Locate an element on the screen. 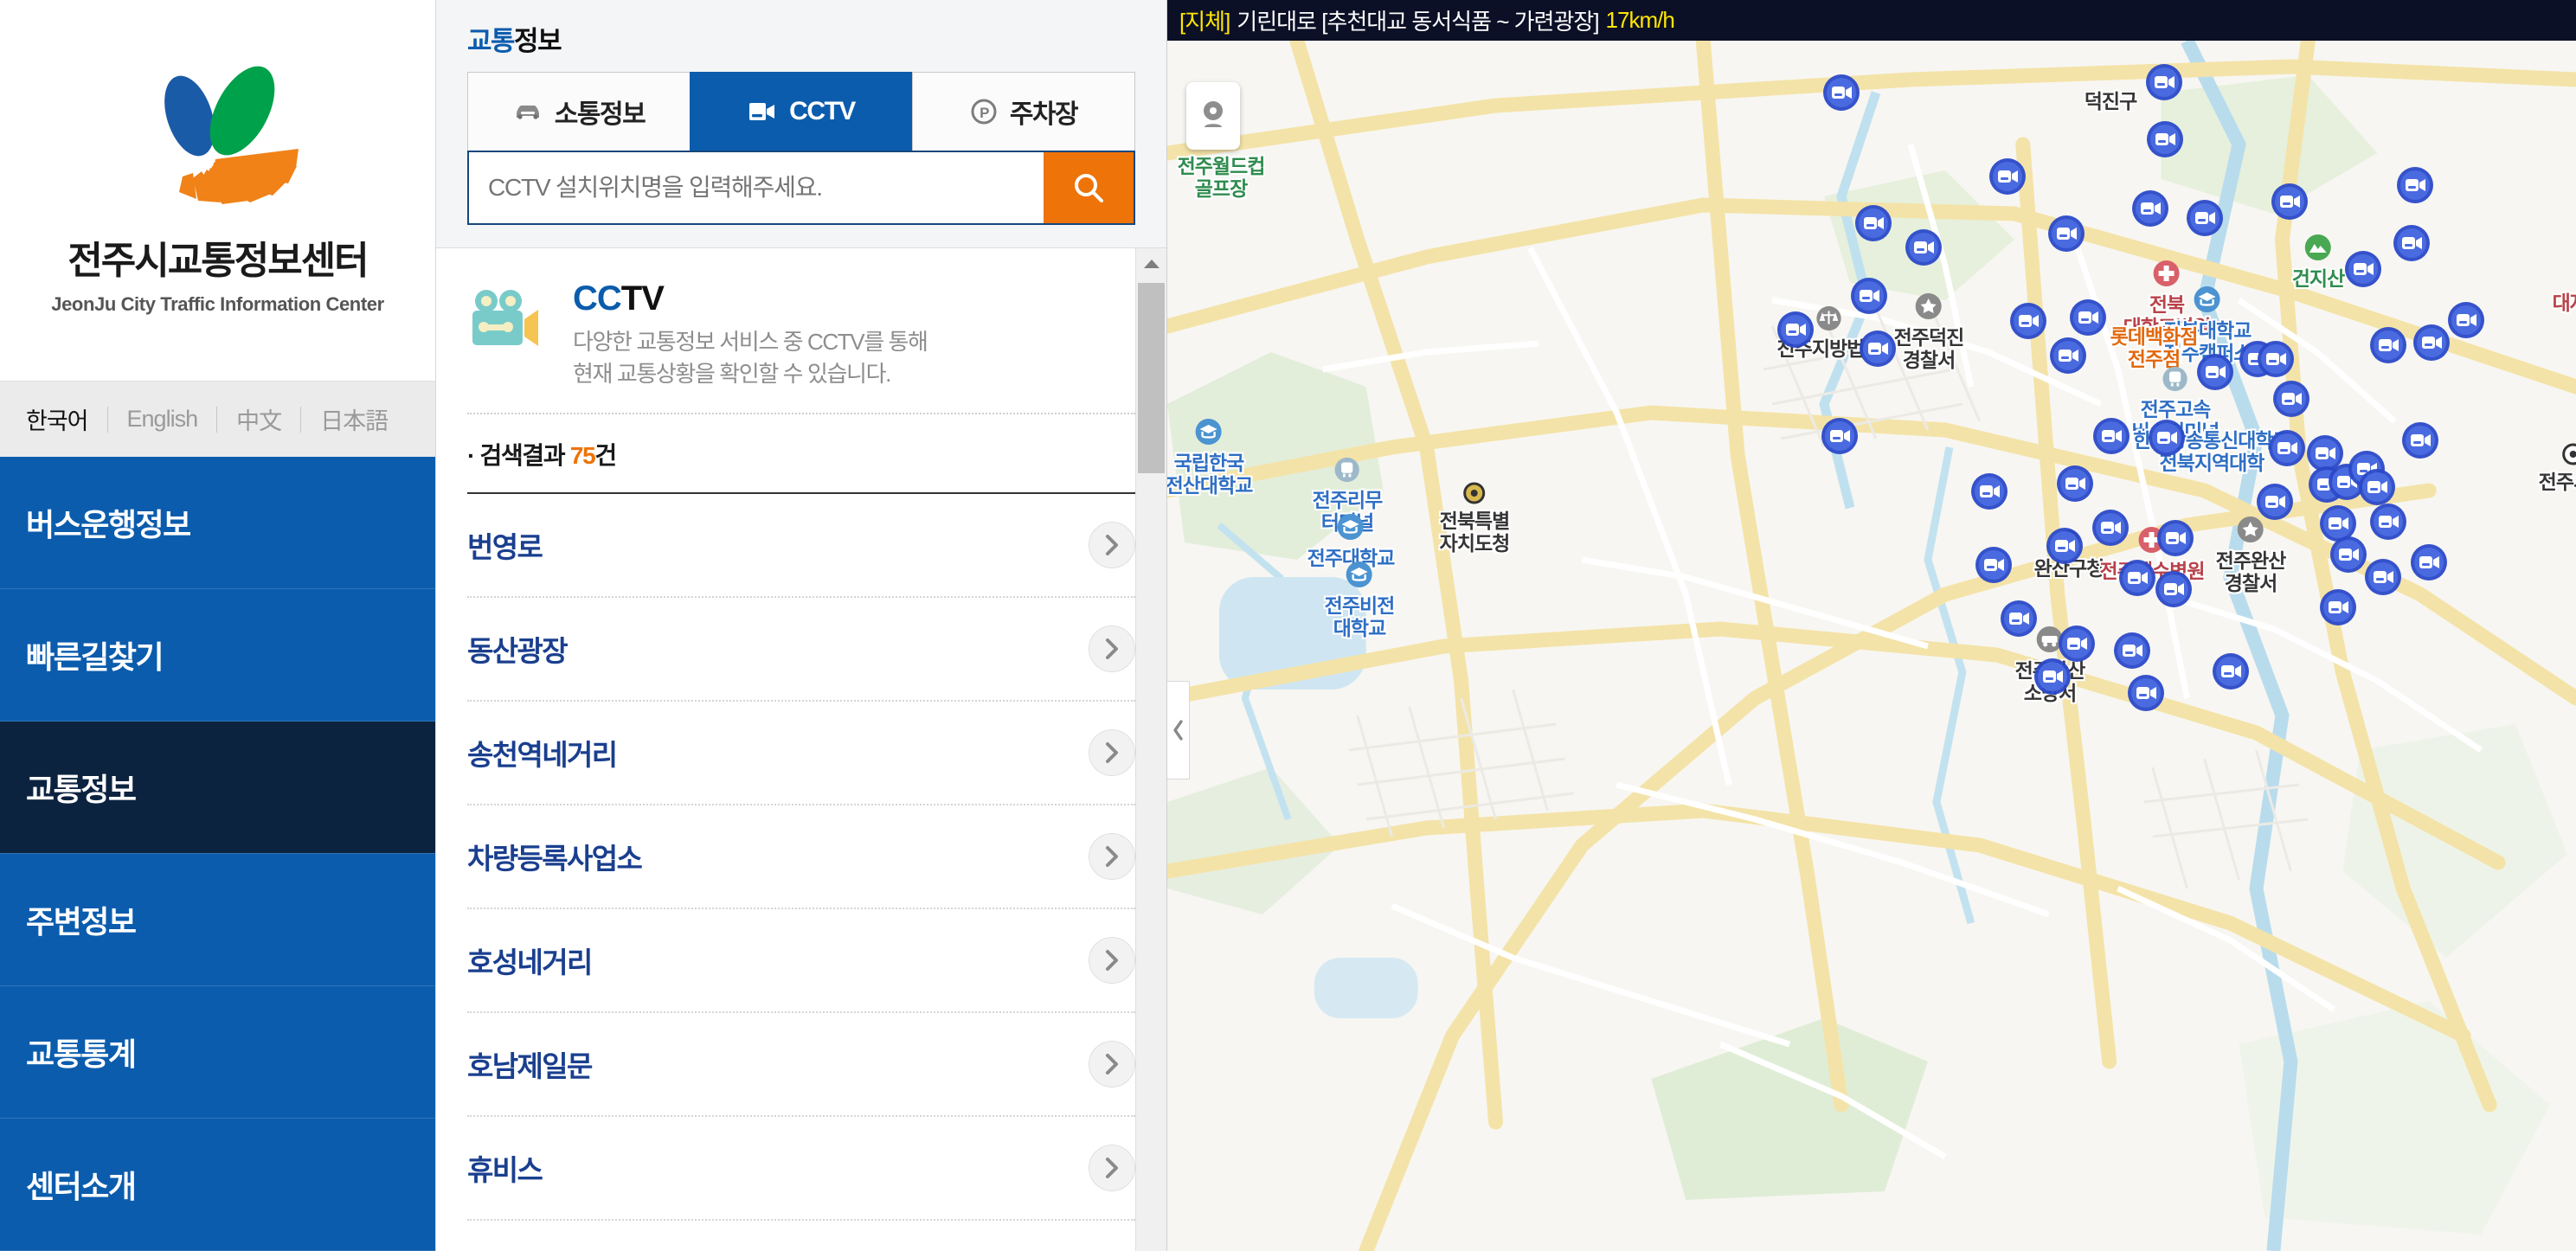  nav-item-route-finder: 빠른길찾기 is located at coordinates (218, 655).